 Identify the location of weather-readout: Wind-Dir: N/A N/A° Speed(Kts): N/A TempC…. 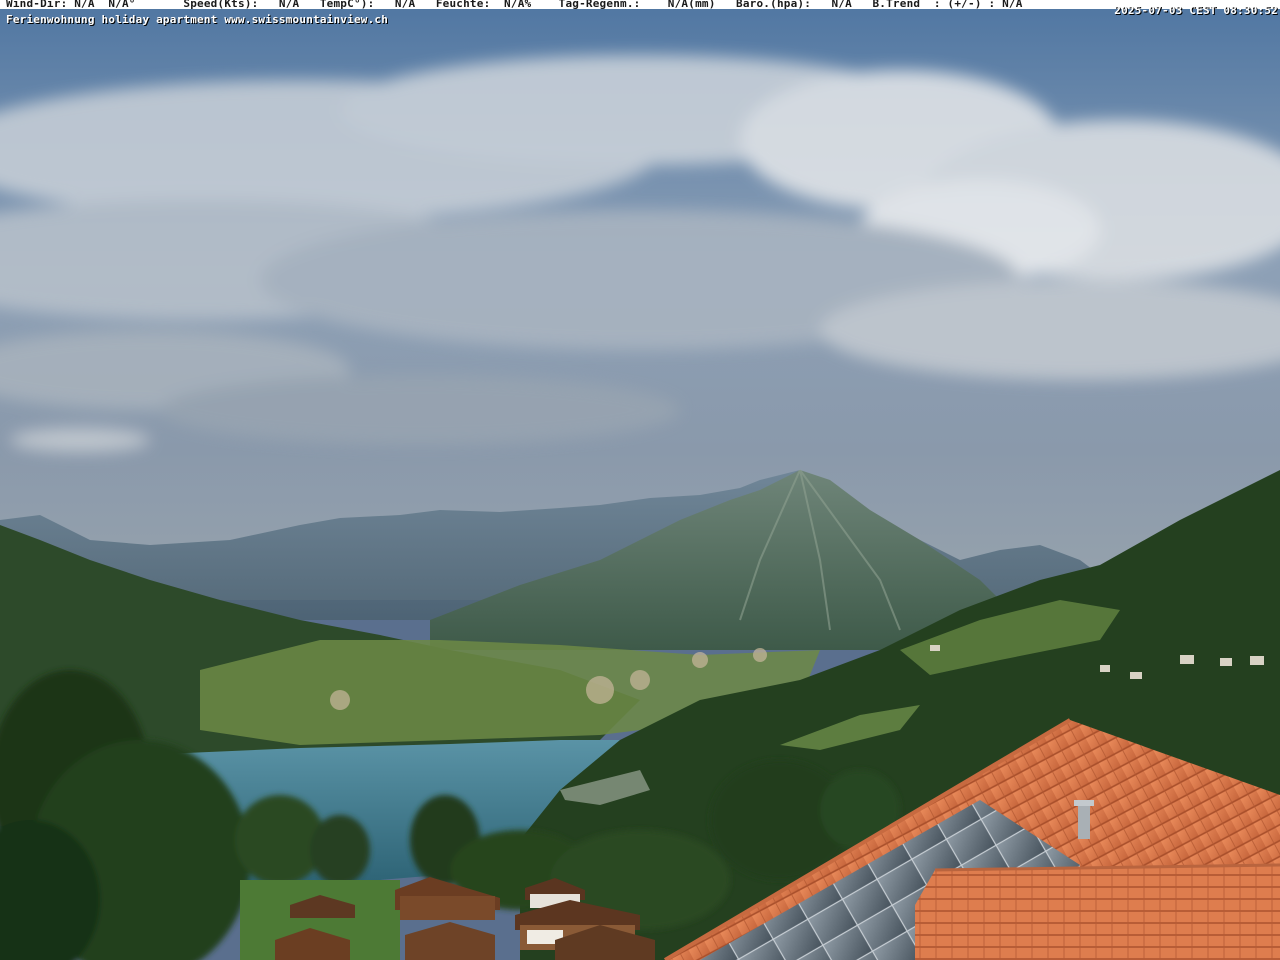
(514, 5).